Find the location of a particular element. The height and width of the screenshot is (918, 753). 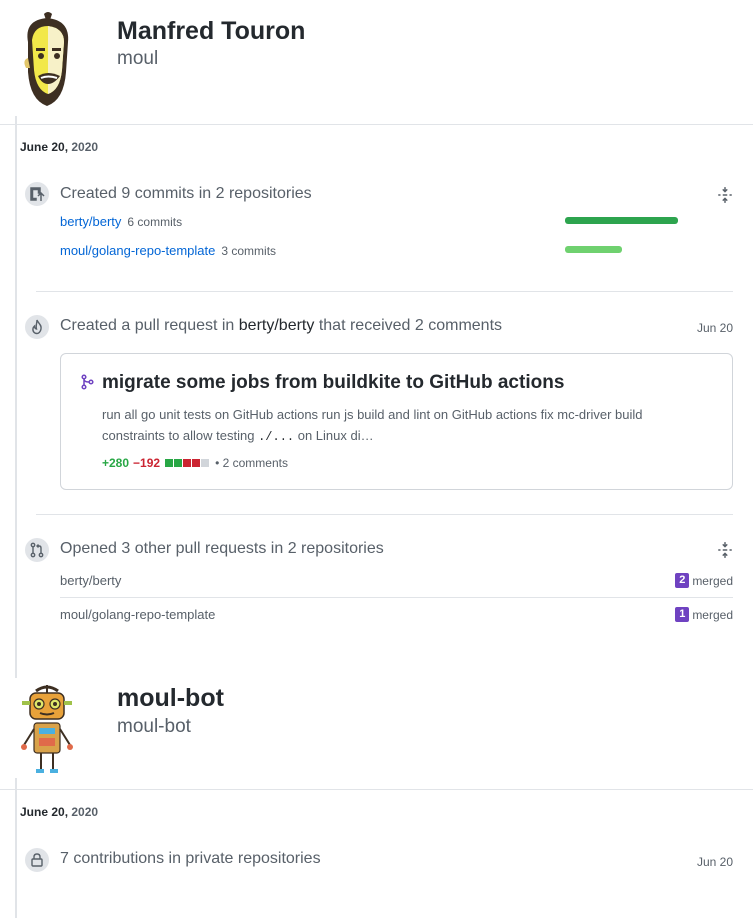

pr-title-suffix: that received 2 comments is located at coordinates (410, 325).